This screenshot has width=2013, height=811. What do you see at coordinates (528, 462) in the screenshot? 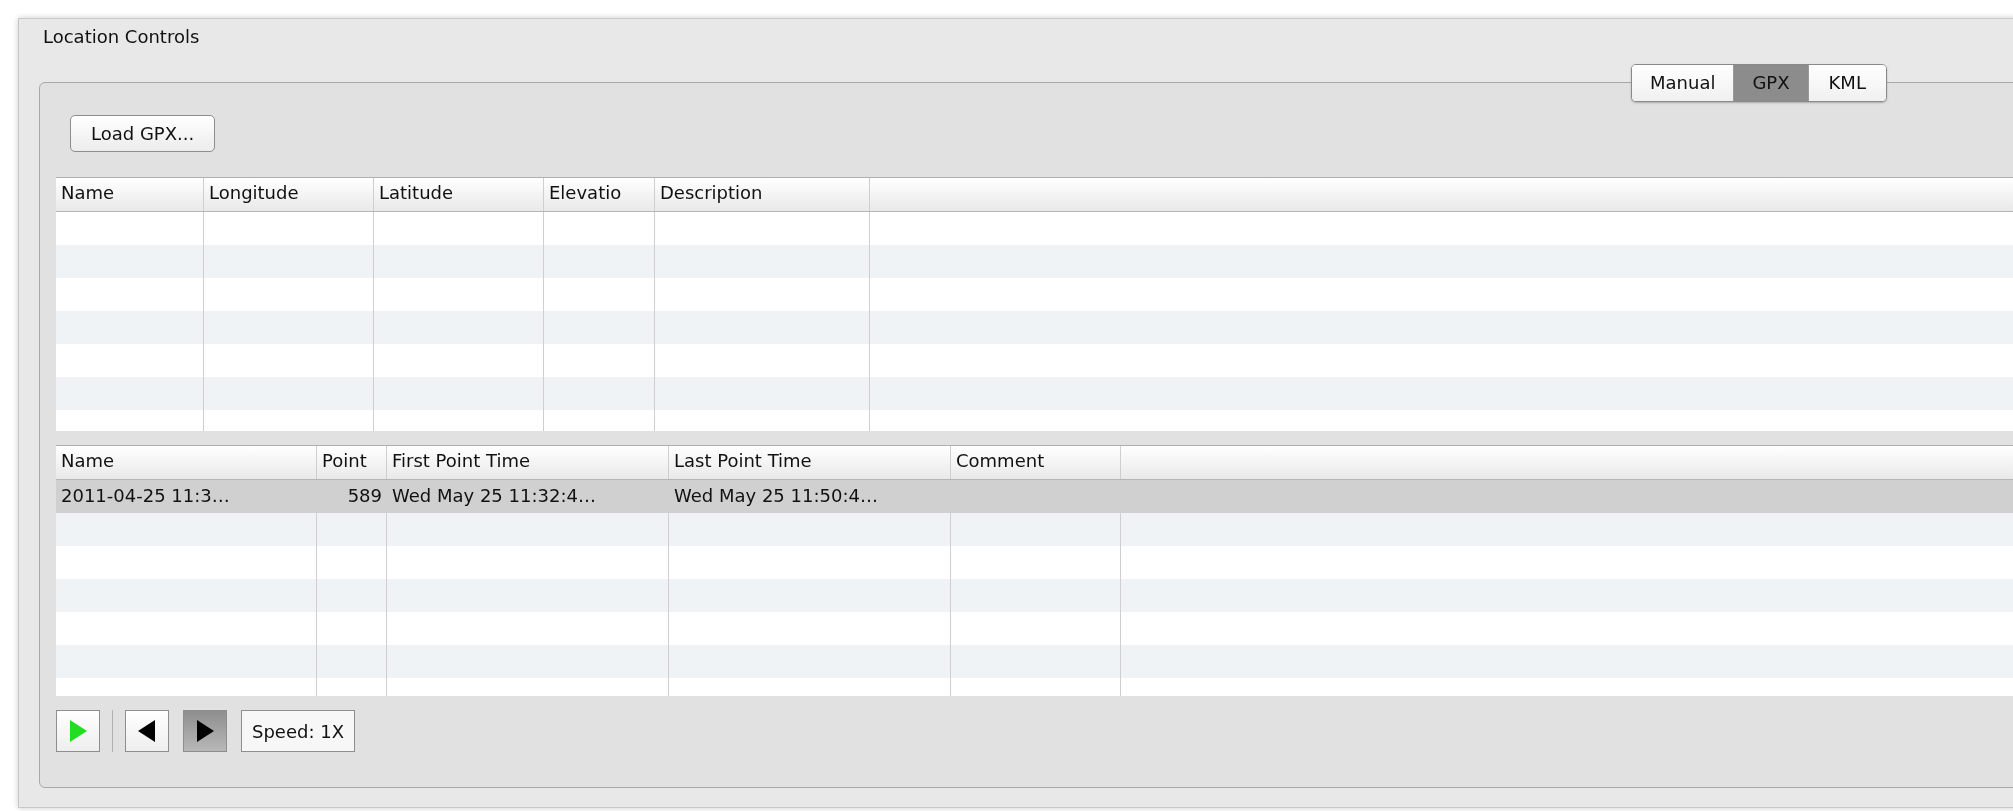
I see `column-header: First Point Time` at bounding box center [528, 462].